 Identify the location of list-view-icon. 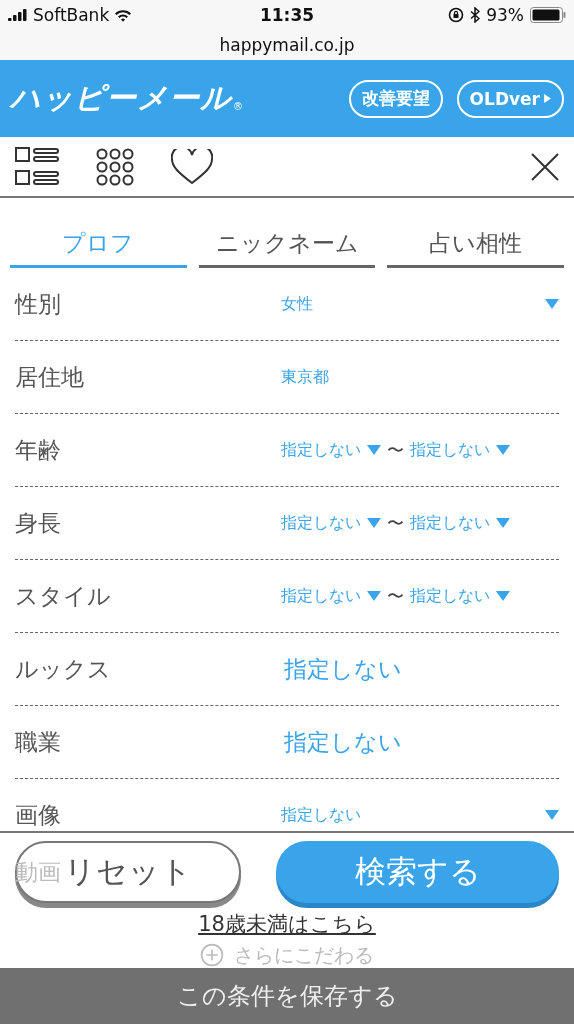
(37, 166).